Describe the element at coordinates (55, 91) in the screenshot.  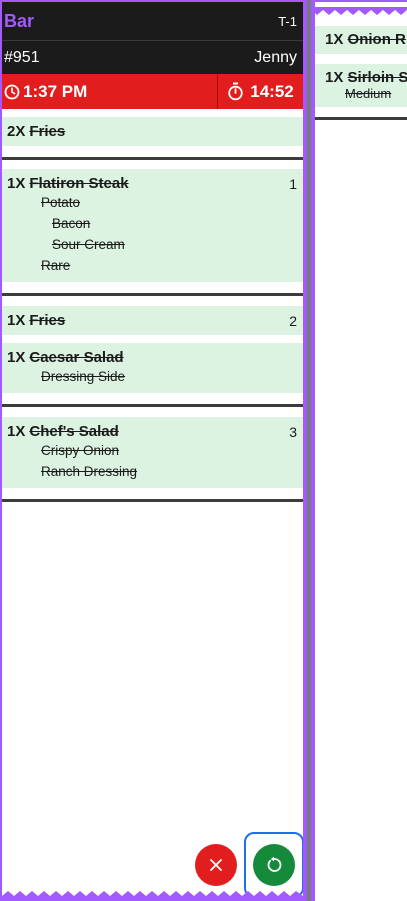
I see `order-time-text: 1:37 PM` at that location.